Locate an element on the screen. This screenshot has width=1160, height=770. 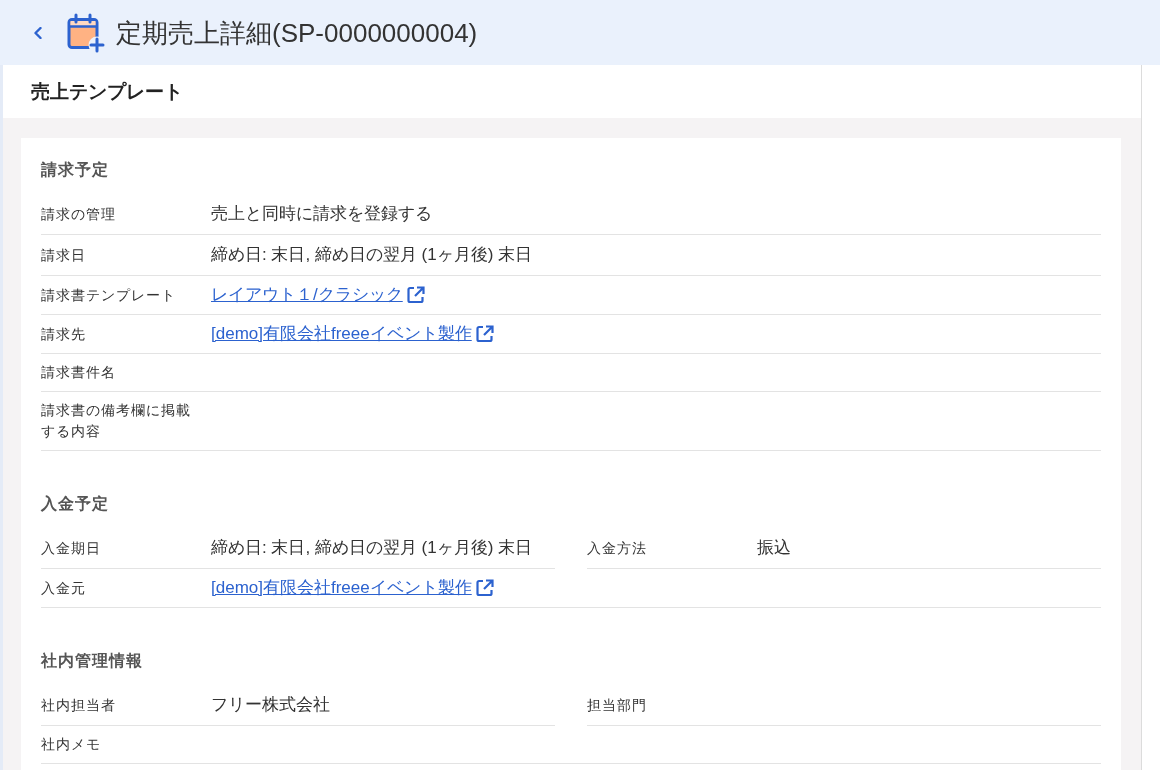
section-title: 請求予定 is located at coordinates (75, 170).